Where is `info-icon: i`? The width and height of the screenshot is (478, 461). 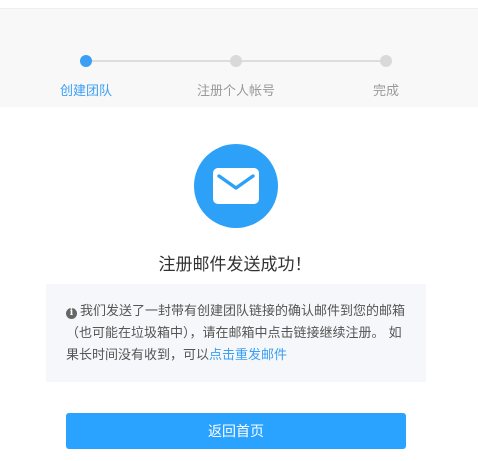
info-icon: i is located at coordinates (71, 313).